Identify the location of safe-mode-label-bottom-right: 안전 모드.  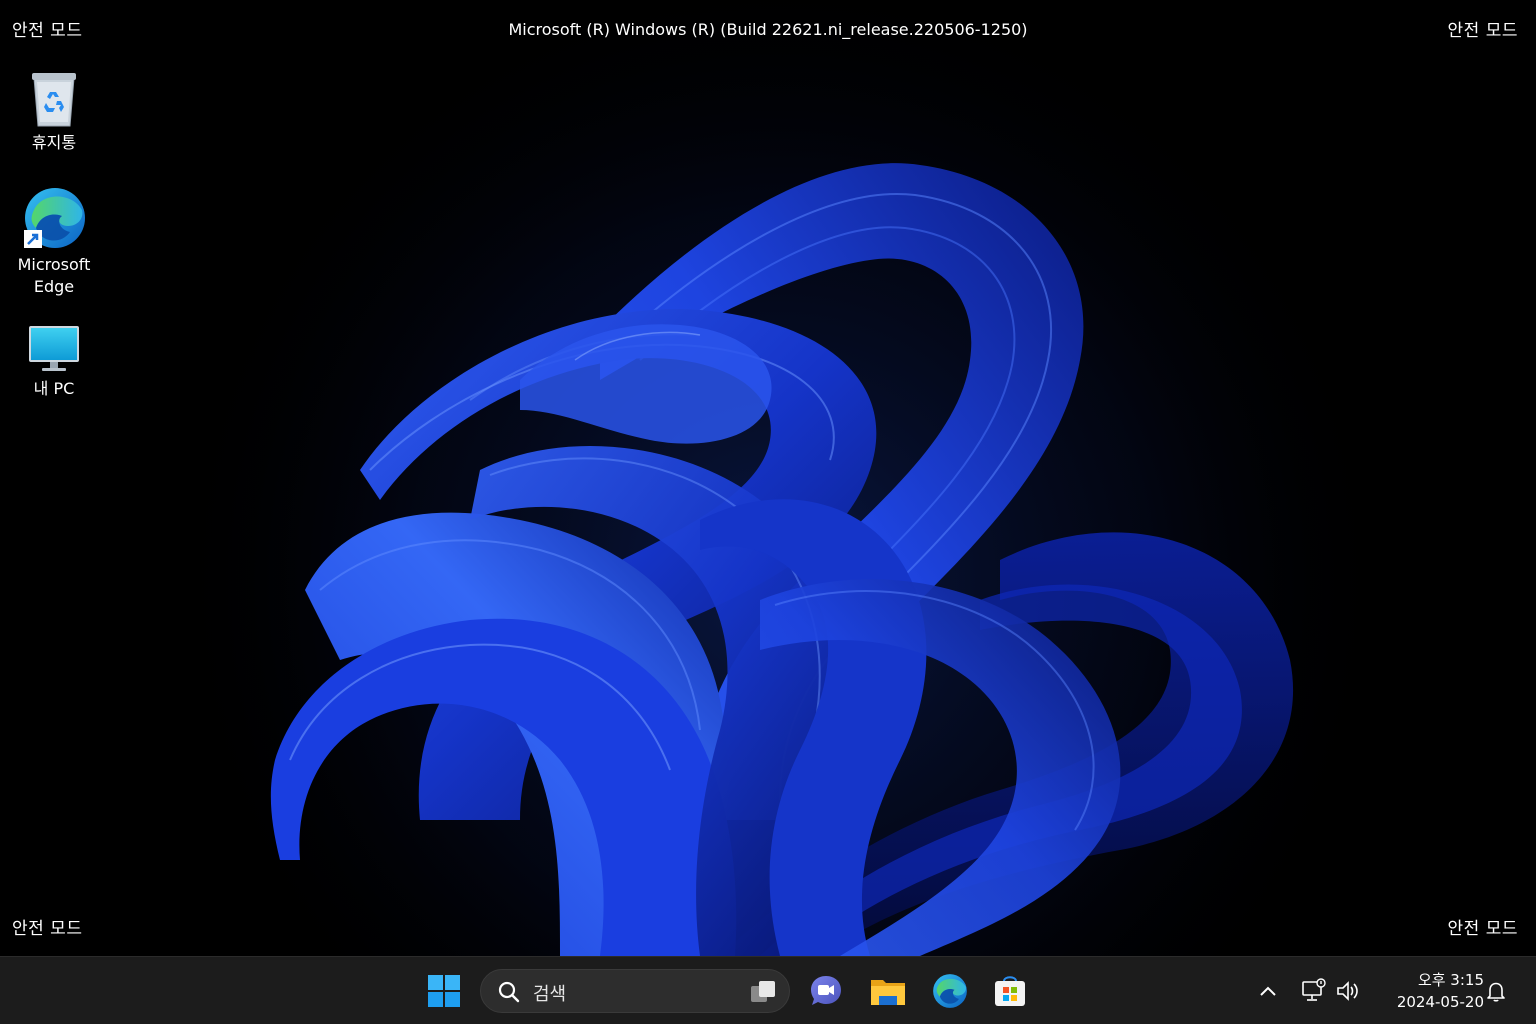
(1482, 929).